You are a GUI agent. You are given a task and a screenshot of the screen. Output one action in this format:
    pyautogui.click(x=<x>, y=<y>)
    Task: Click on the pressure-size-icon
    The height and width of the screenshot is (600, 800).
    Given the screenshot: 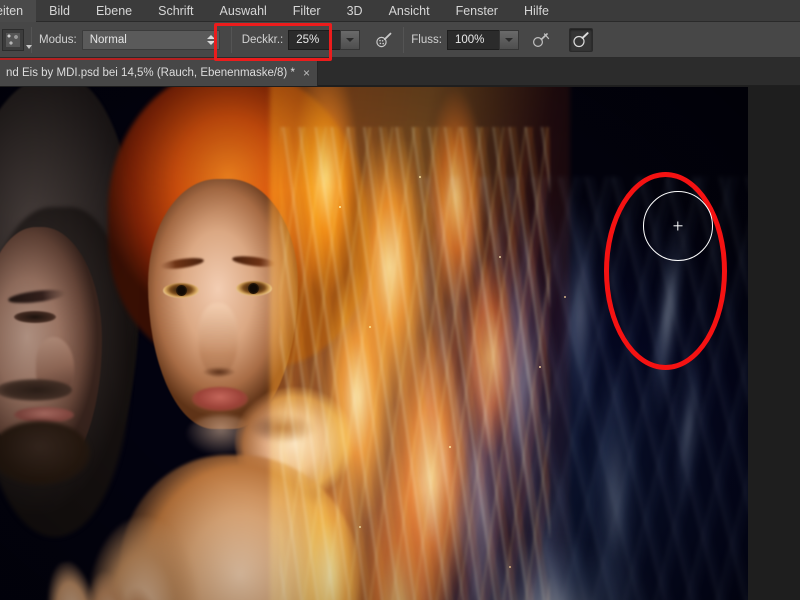 What is the action you would take?
    pyautogui.click(x=581, y=39)
    